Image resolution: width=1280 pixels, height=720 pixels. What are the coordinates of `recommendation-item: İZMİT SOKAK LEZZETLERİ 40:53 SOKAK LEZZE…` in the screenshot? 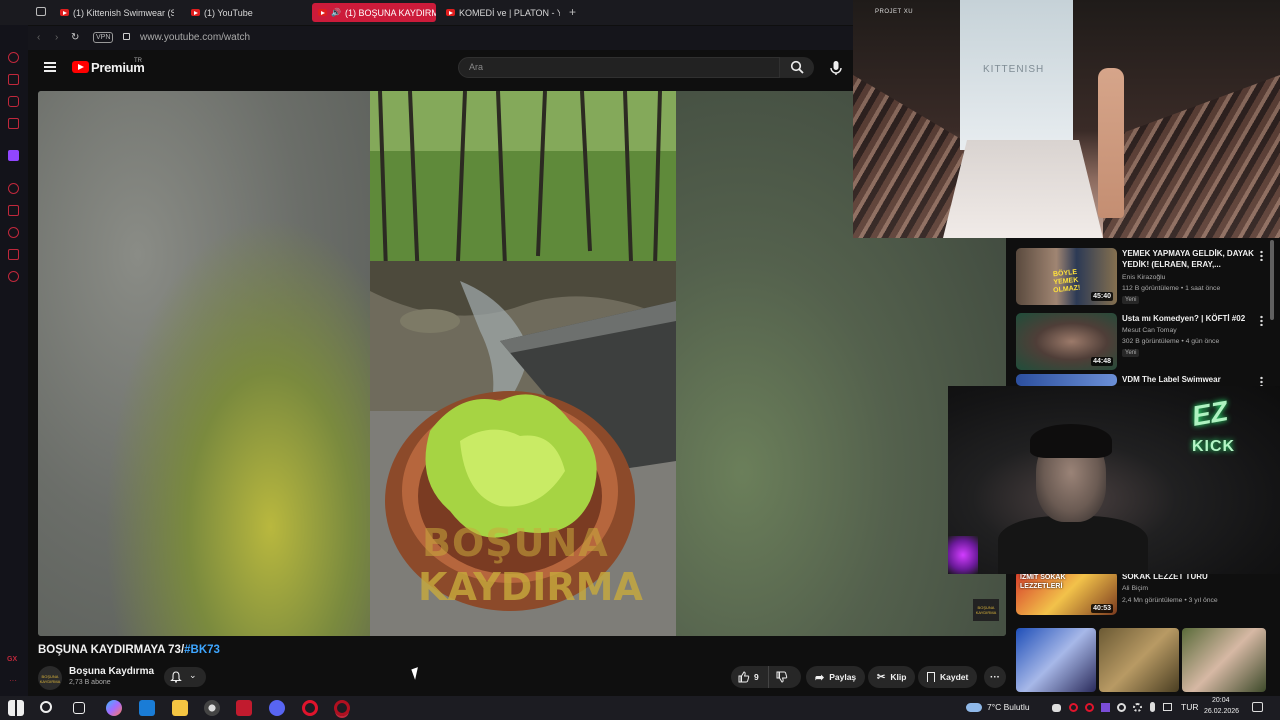 It's located at (1146, 601).